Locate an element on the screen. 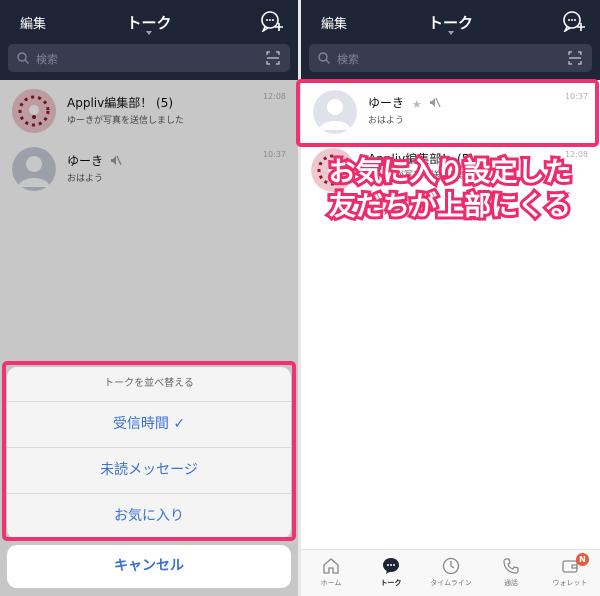 This screenshot has height=596, width=600. chat-time: 12:08 is located at coordinates (274, 96).